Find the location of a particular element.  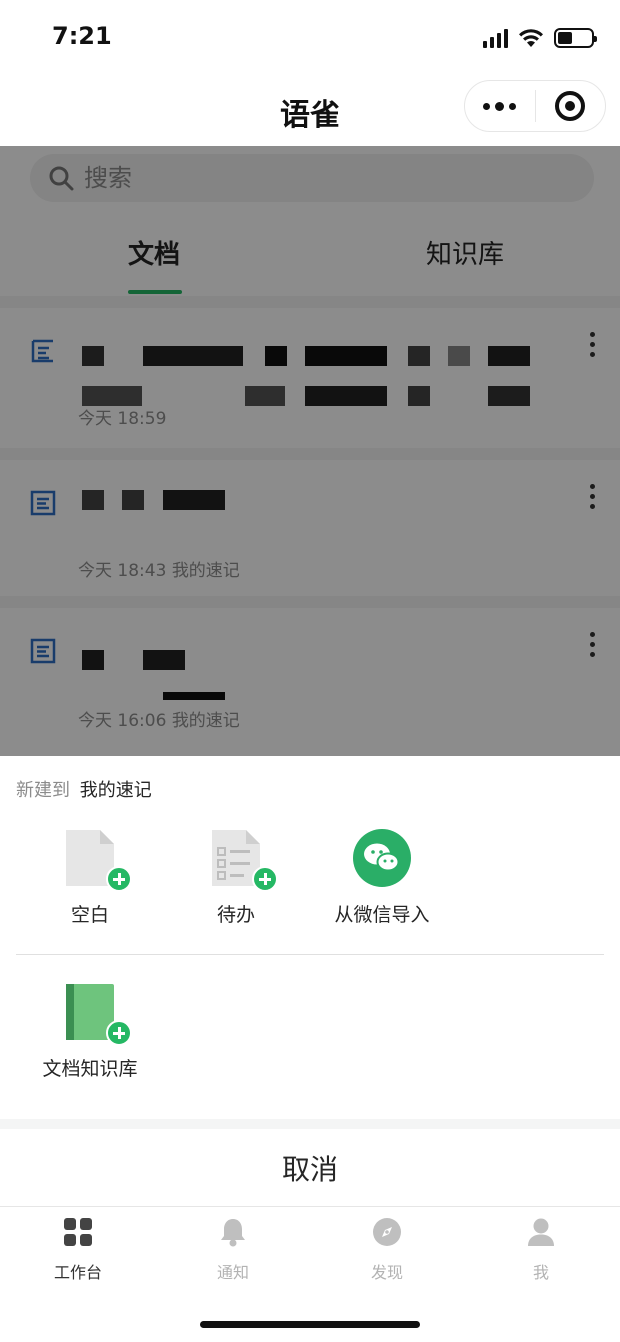

wechat-icon is located at coordinates (382, 858).